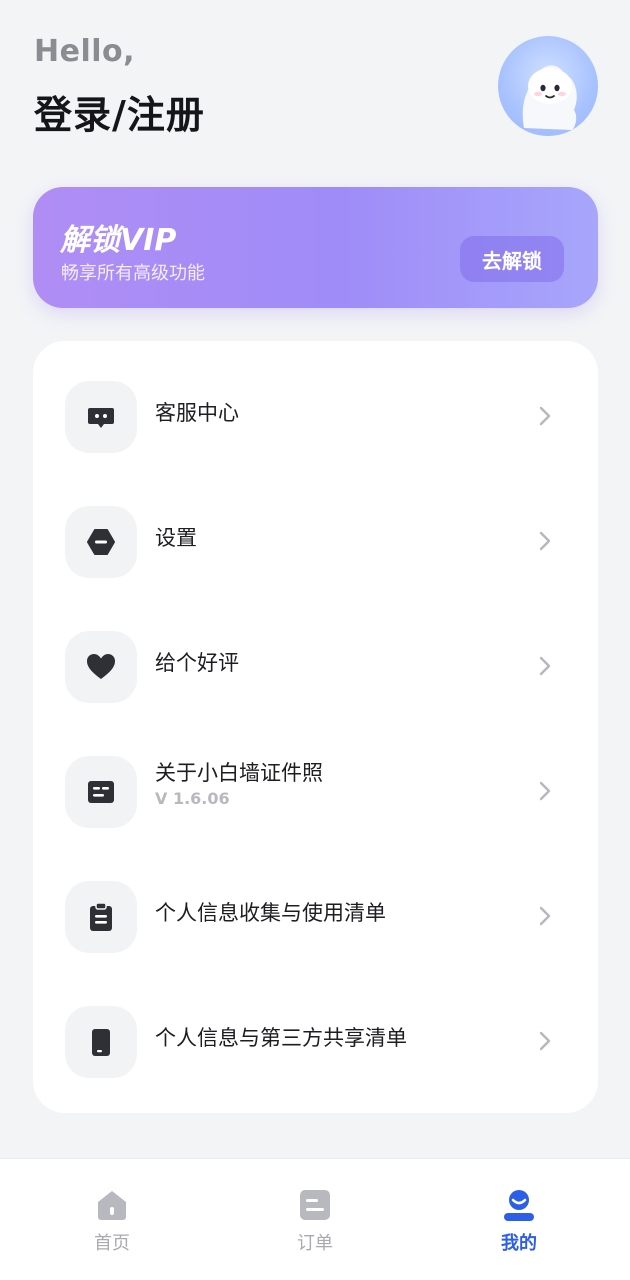  What do you see at coordinates (133, 273) in the screenshot?
I see `vip-subtitle: 畅享所有高级功能` at bounding box center [133, 273].